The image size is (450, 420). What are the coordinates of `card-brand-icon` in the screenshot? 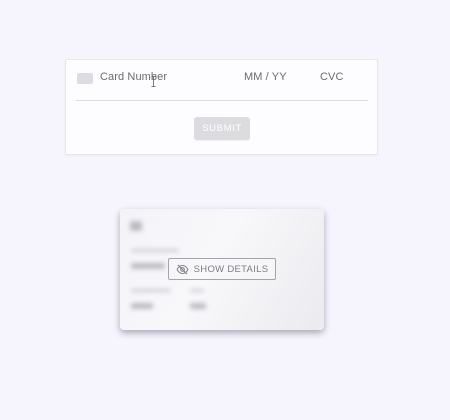 It's located at (85, 78).